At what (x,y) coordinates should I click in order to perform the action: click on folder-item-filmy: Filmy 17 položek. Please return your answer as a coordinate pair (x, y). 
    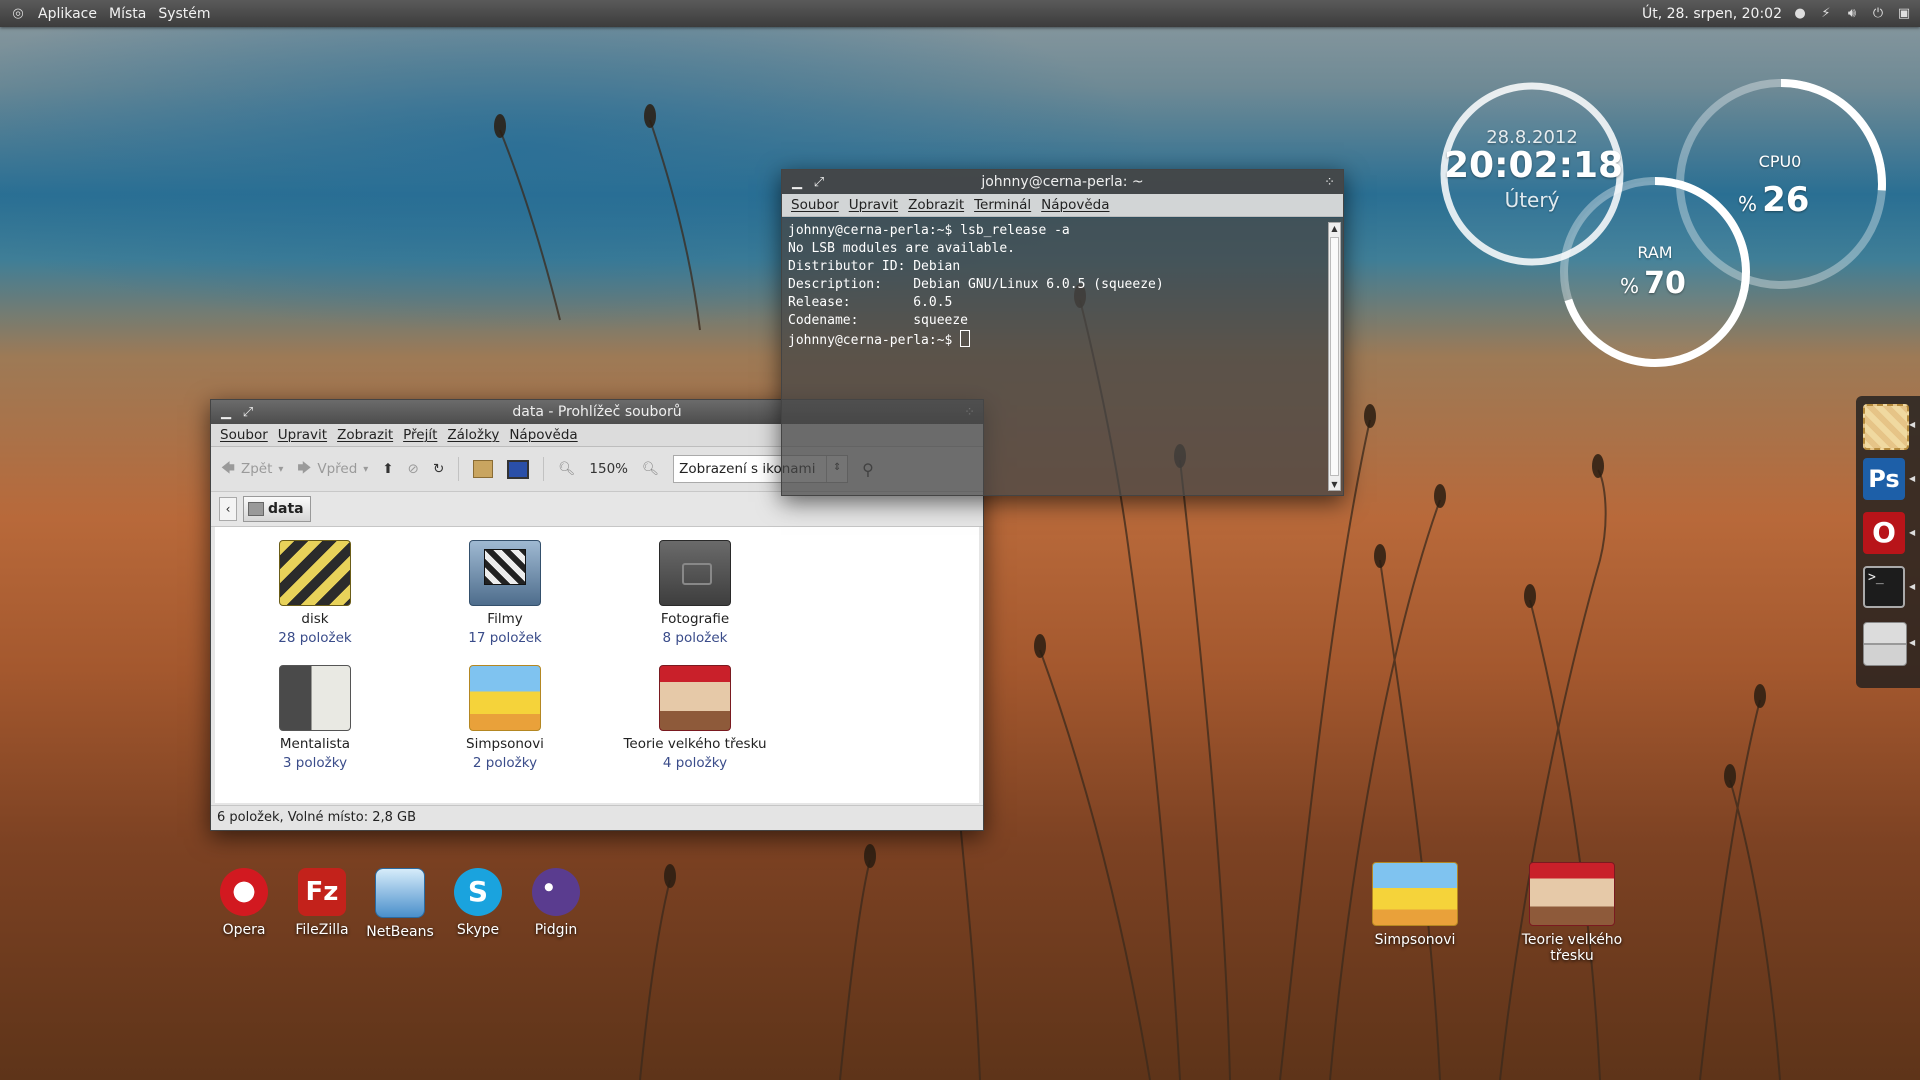
    Looking at the image, I should click on (505, 594).